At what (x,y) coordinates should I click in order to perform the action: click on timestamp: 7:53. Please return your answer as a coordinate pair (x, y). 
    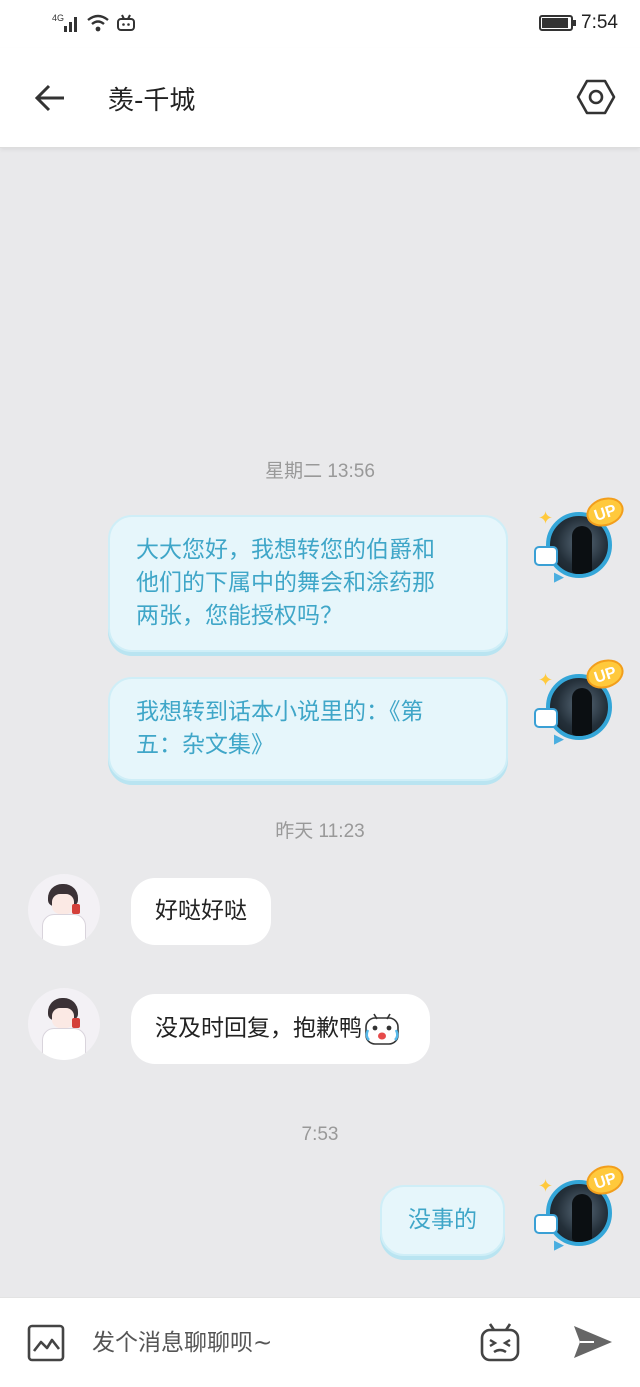
    Looking at the image, I should click on (320, 1134).